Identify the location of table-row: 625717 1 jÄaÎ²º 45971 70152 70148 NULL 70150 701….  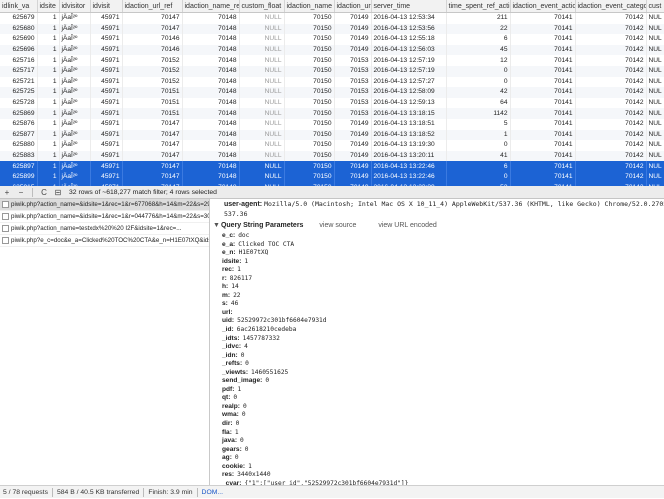
(332, 71).